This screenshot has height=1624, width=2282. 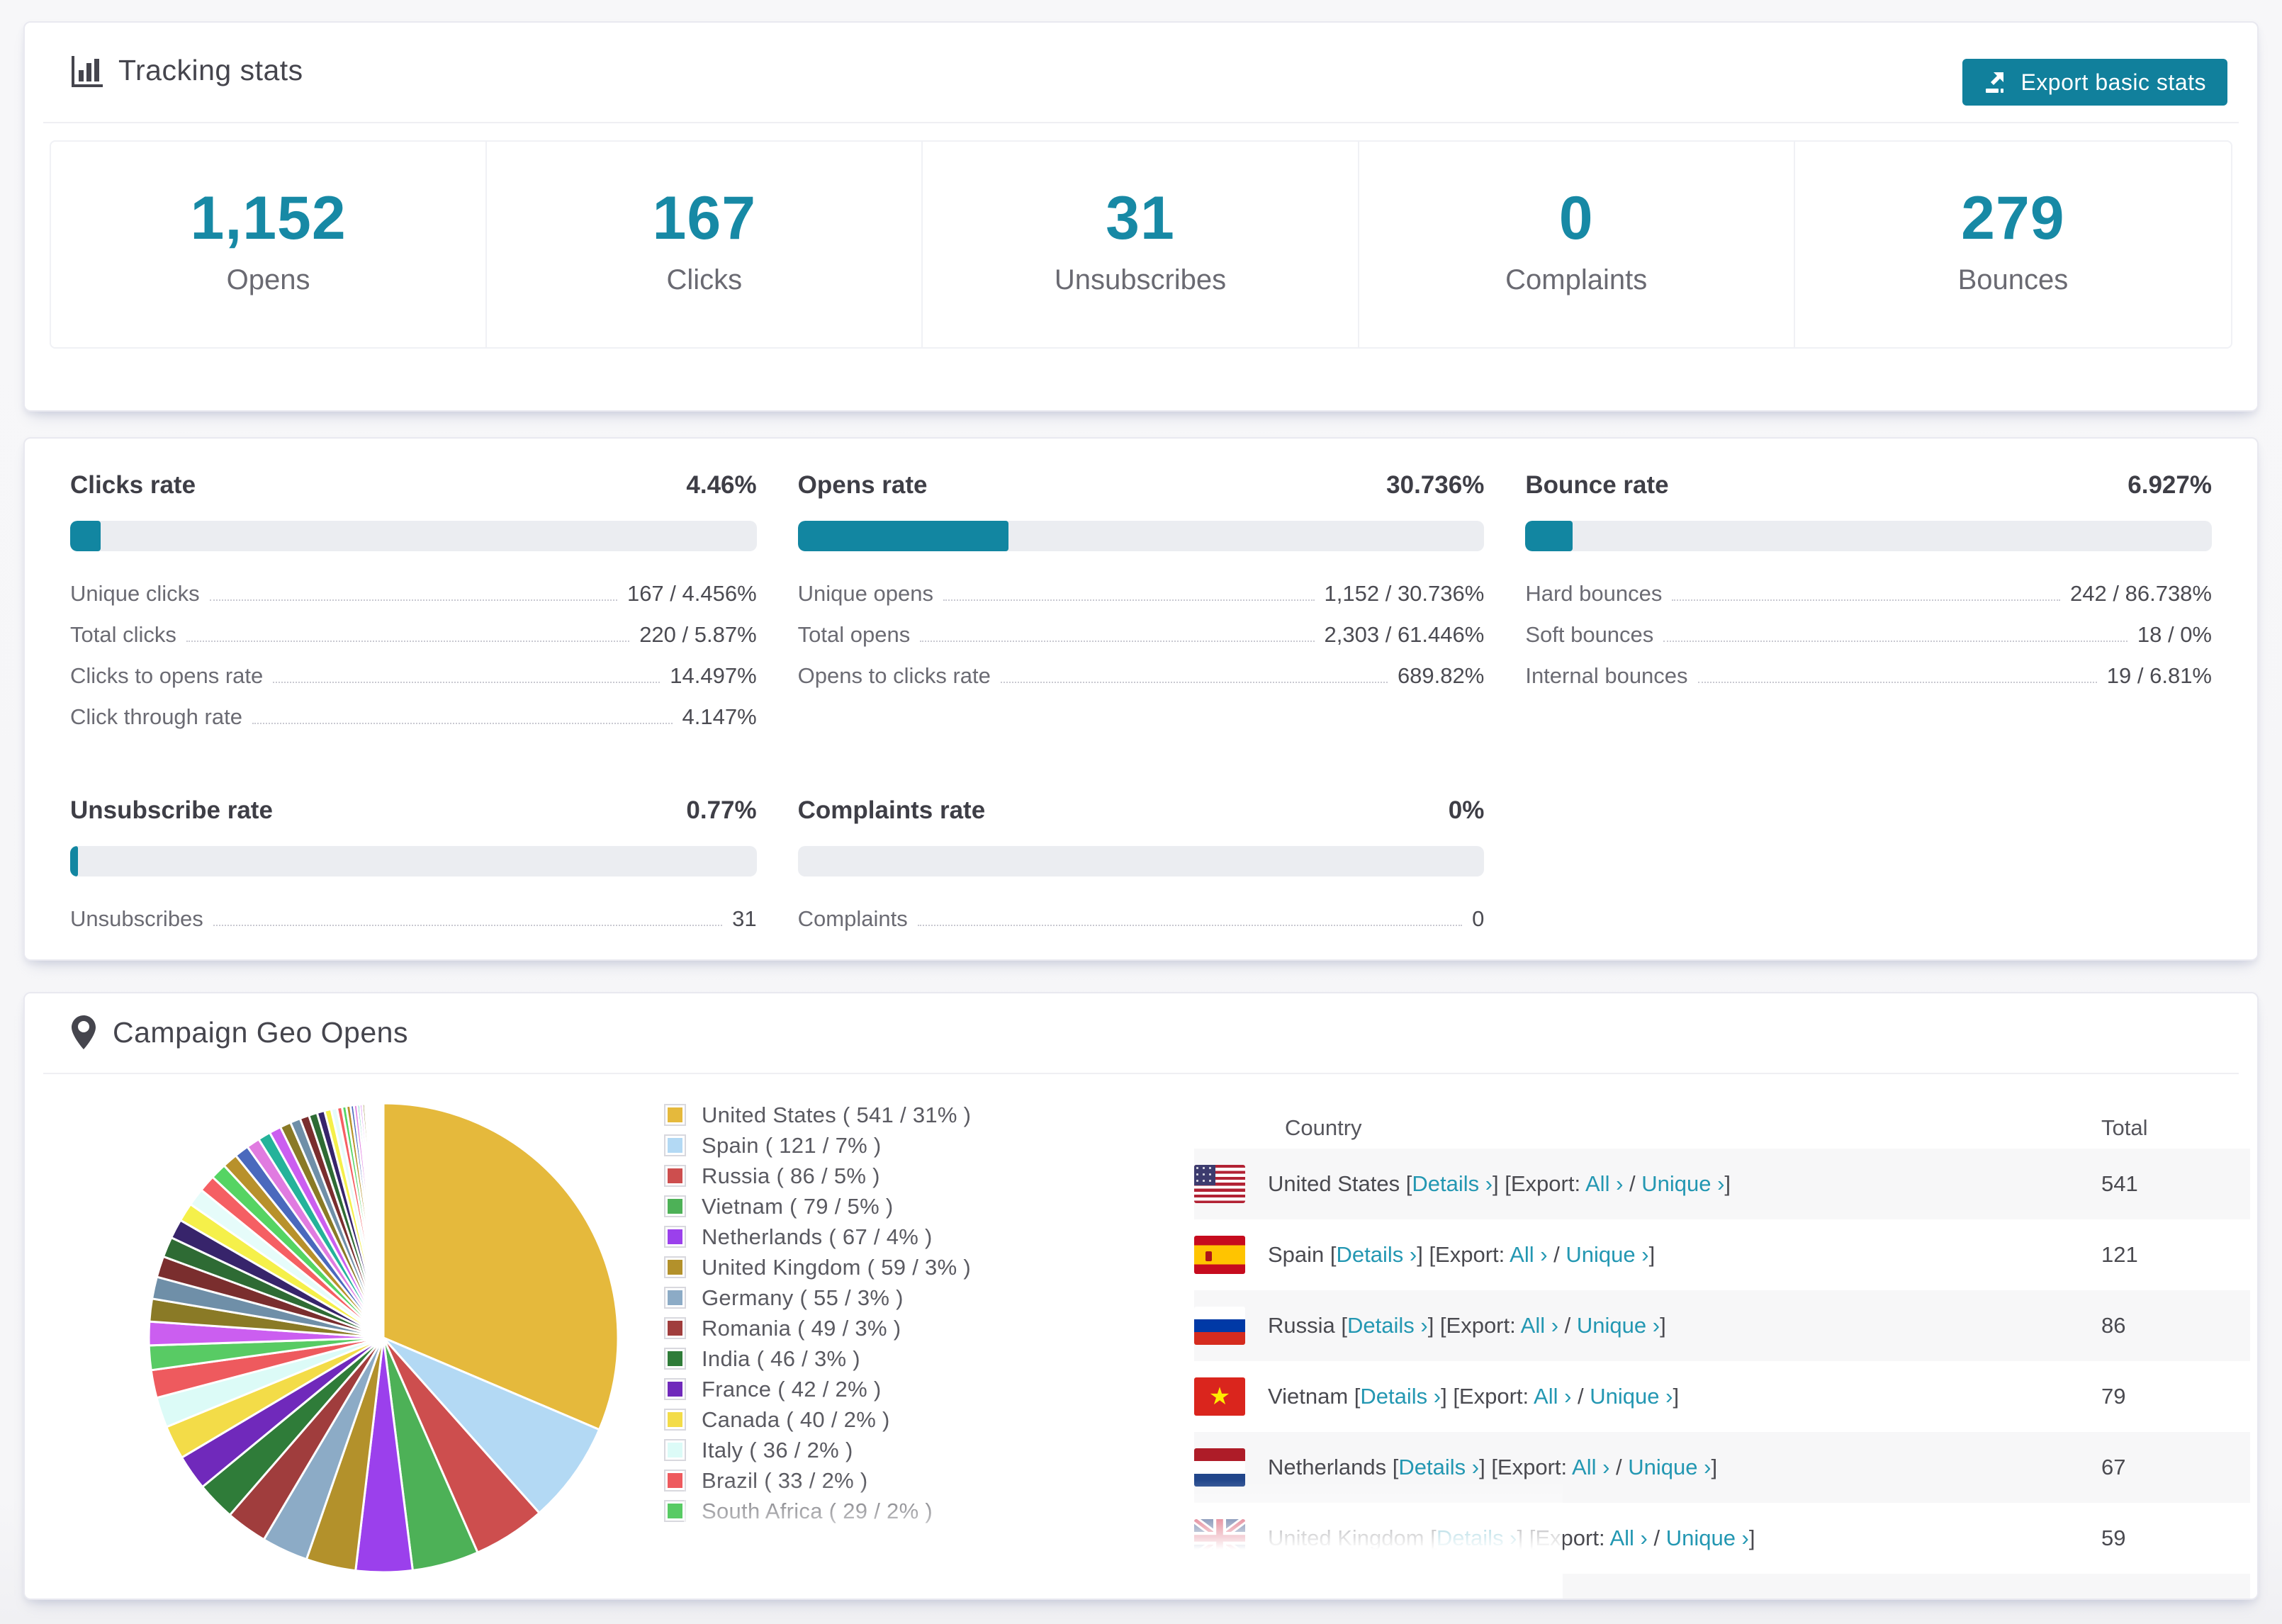 What do you see at coordinates (817, 1237) in the screenshot?
I see `legend-item: Netherlands ( 67 / 4% )` at bounding box center [817, 1237].